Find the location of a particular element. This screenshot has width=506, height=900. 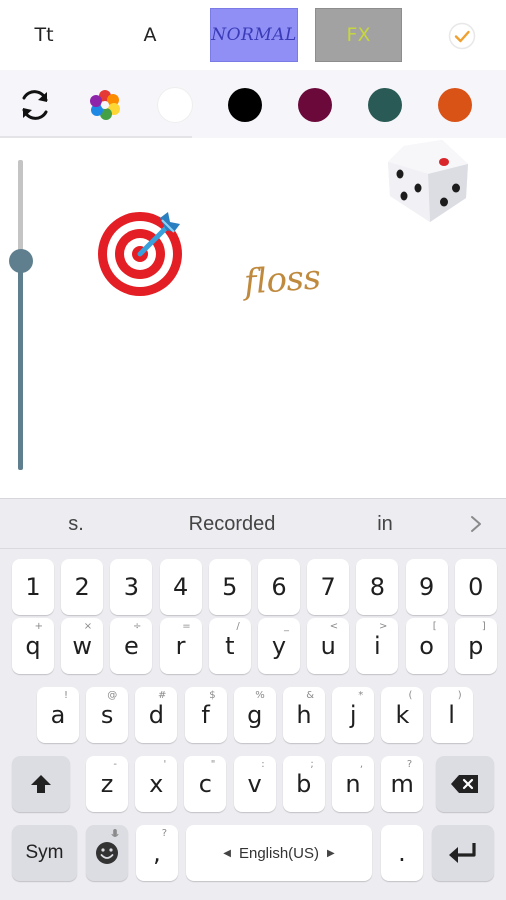

size-slider-fill is located at coordinates (20, 365).